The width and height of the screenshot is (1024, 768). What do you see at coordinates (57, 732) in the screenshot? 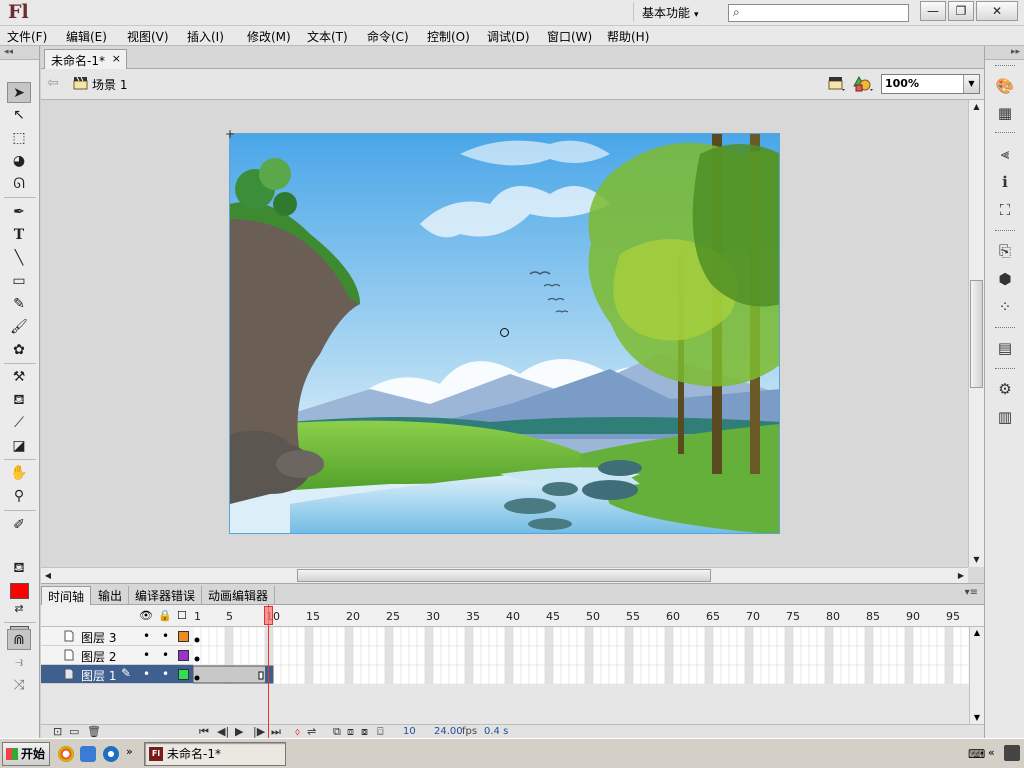
I see `new-layer-icon: ⊡` at bounding box center [57, 732].